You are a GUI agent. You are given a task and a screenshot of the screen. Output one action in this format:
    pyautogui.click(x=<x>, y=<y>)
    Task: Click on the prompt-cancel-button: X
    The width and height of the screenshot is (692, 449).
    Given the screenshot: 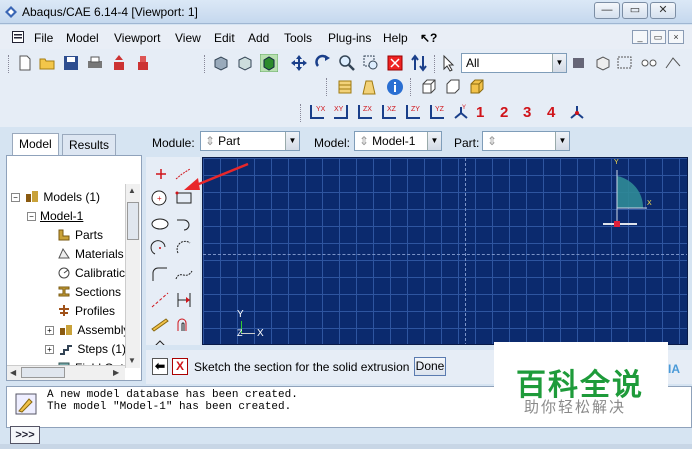 What is the action you would take?
    pyautogui.click(x=180, y=366)
    